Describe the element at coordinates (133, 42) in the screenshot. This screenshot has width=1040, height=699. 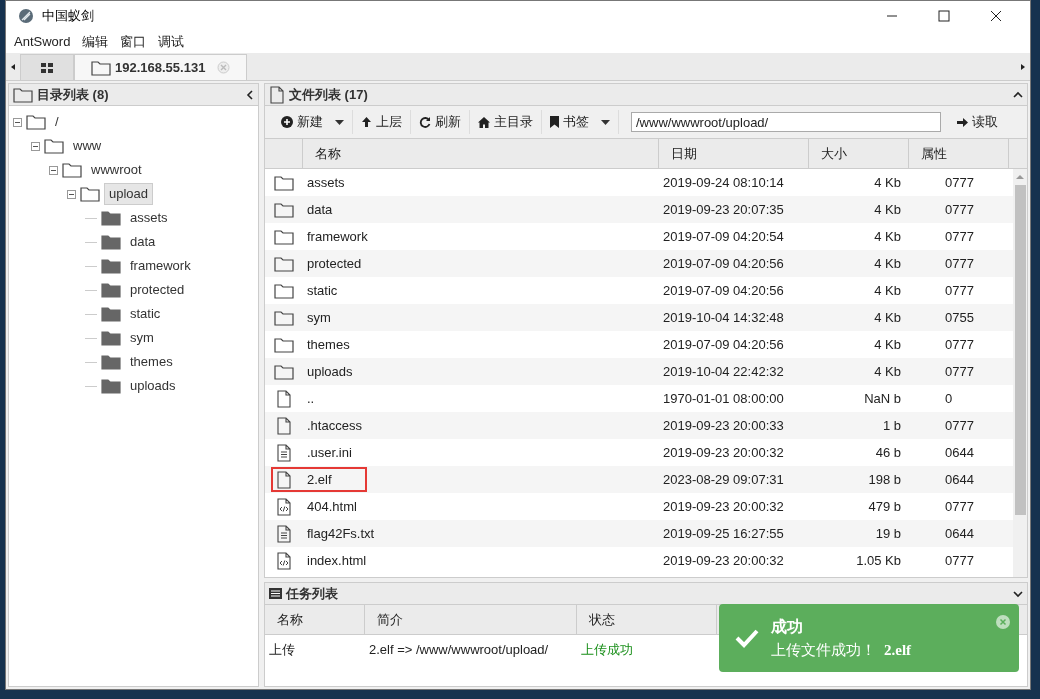
I see `menu-item: 窗口` at that location.